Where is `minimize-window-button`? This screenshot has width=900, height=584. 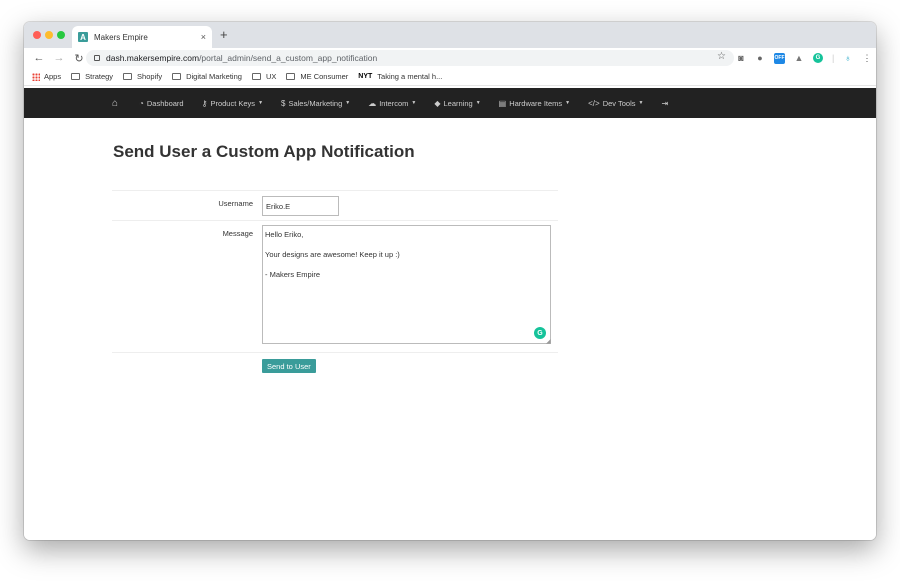
minimize-window-button is located at coordinates (49, 35).